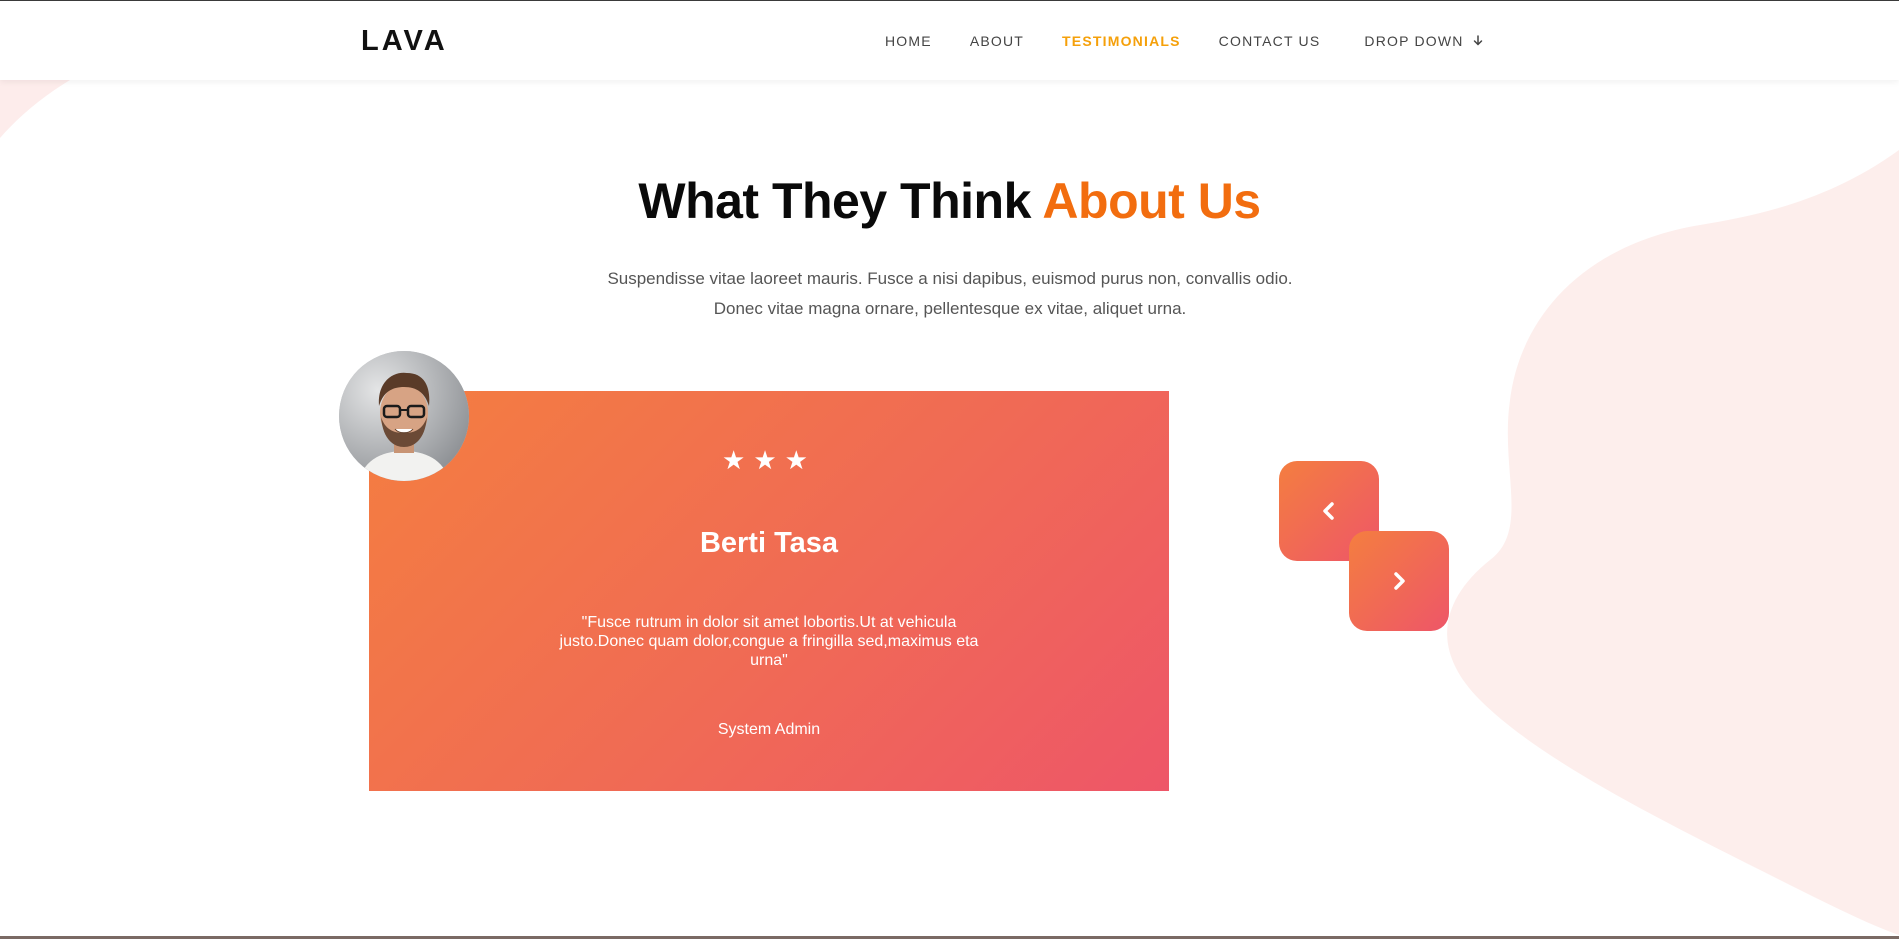 The image size is (1899, 939). What do you see at coordinates (1151, 201) in the screenshot?
I see `heading-accent: About Us` at bounding box center [1151, 201].